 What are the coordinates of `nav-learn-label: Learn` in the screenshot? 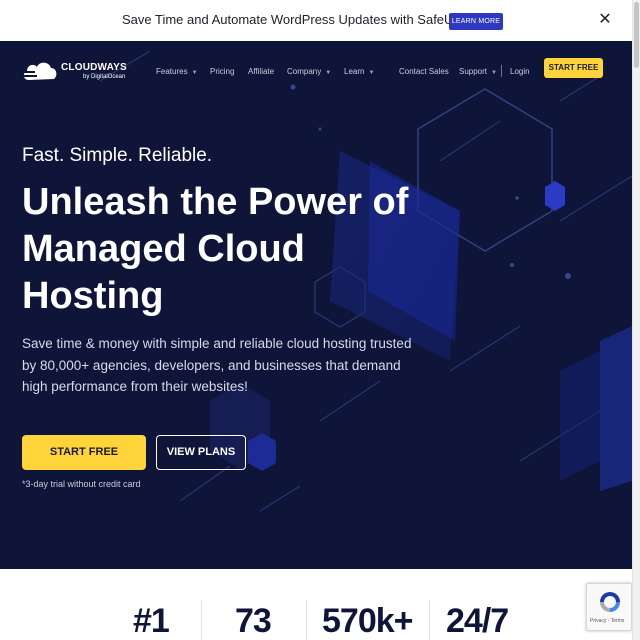 It's located at (354, 71).